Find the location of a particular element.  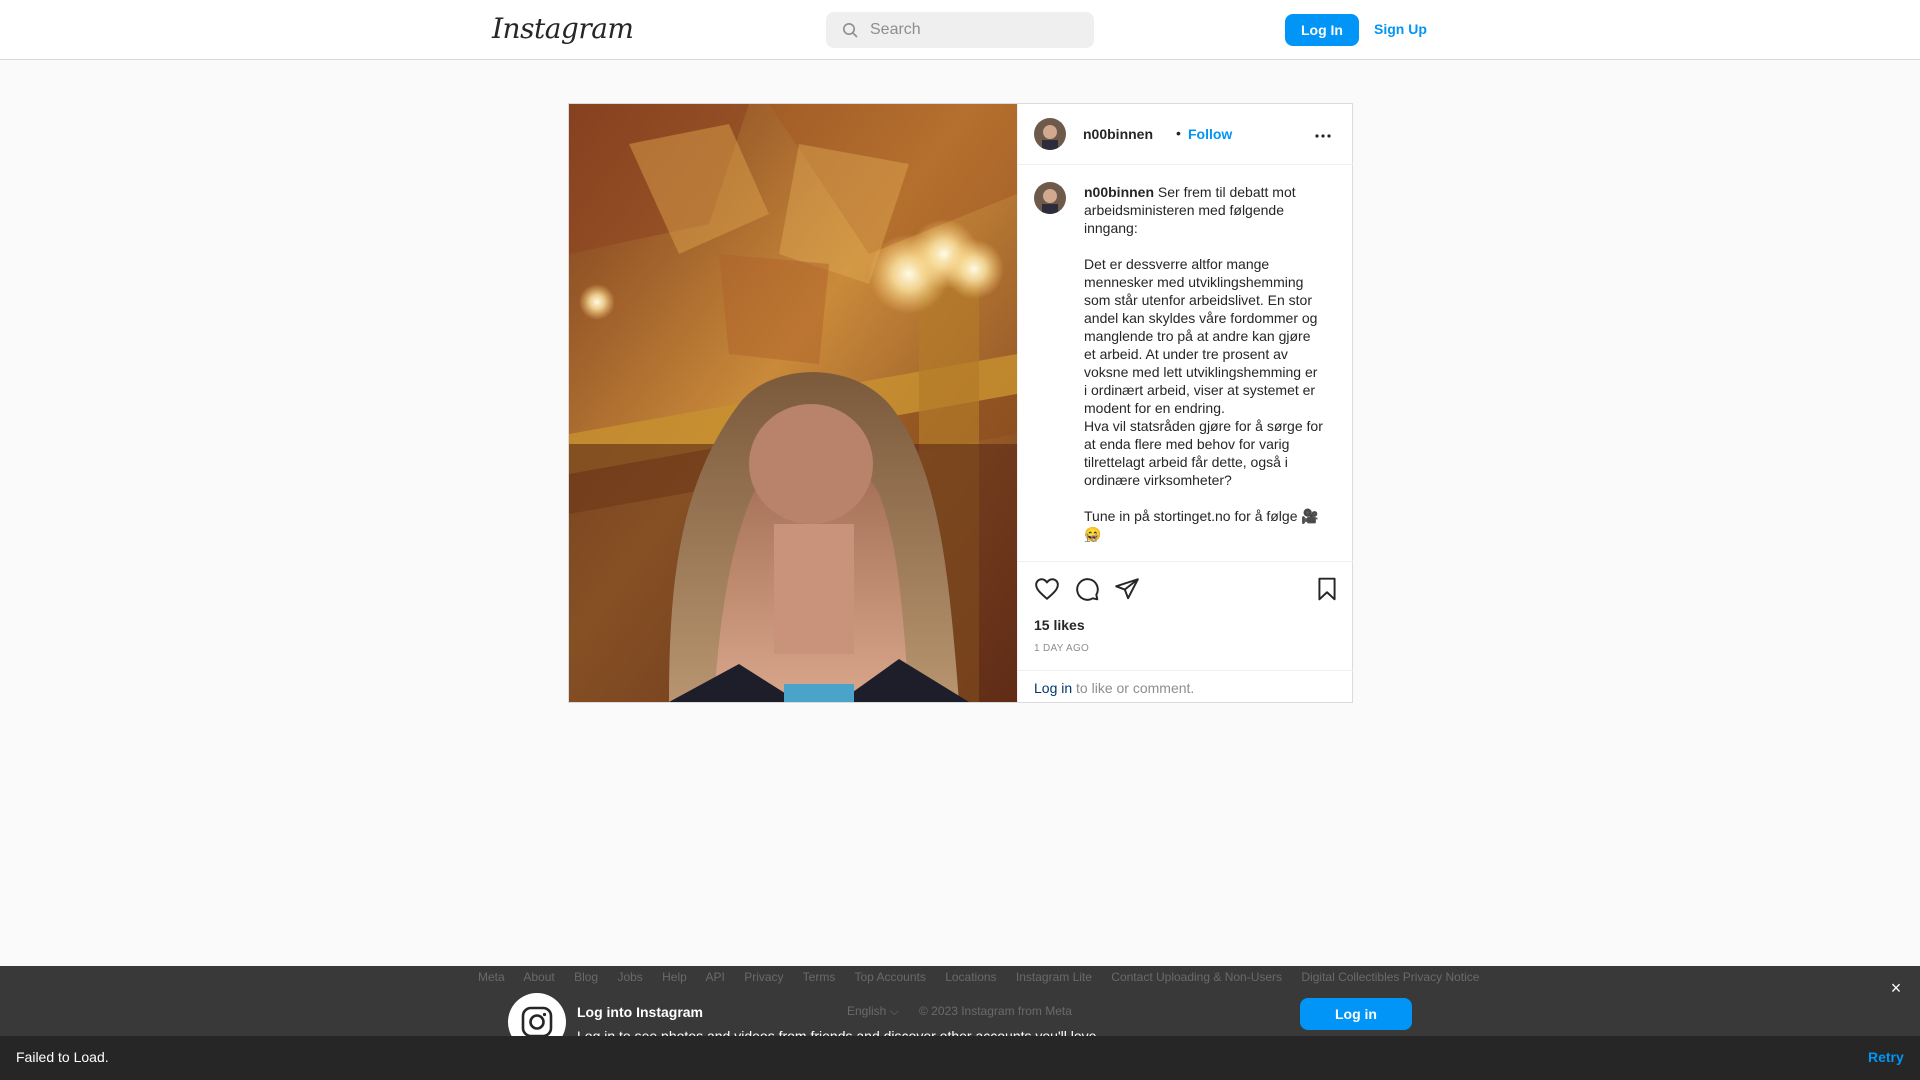

signup-link: Sign Up is located at coordinates (1400, 29).